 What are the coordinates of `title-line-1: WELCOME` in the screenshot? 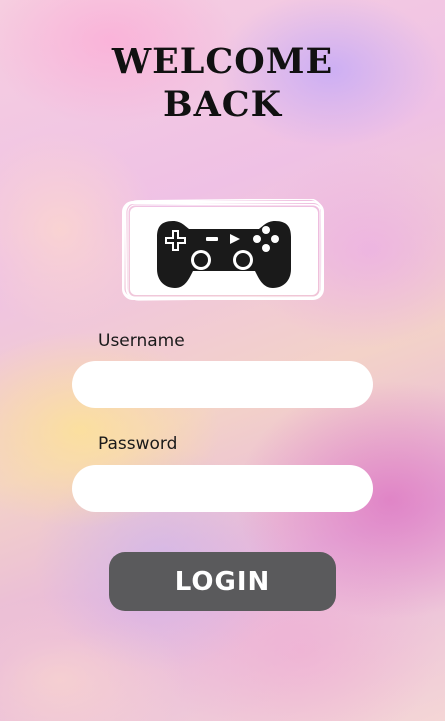 It's located at (222, 61).